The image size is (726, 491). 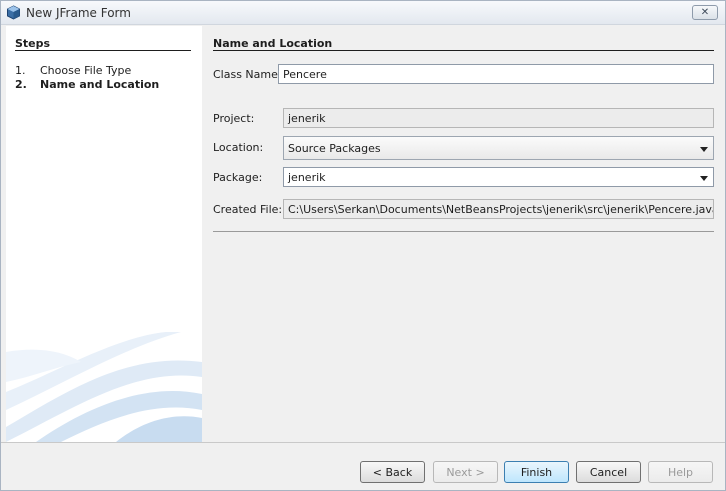 I want to click on project-label: Project:, so click(x=234, y=118).